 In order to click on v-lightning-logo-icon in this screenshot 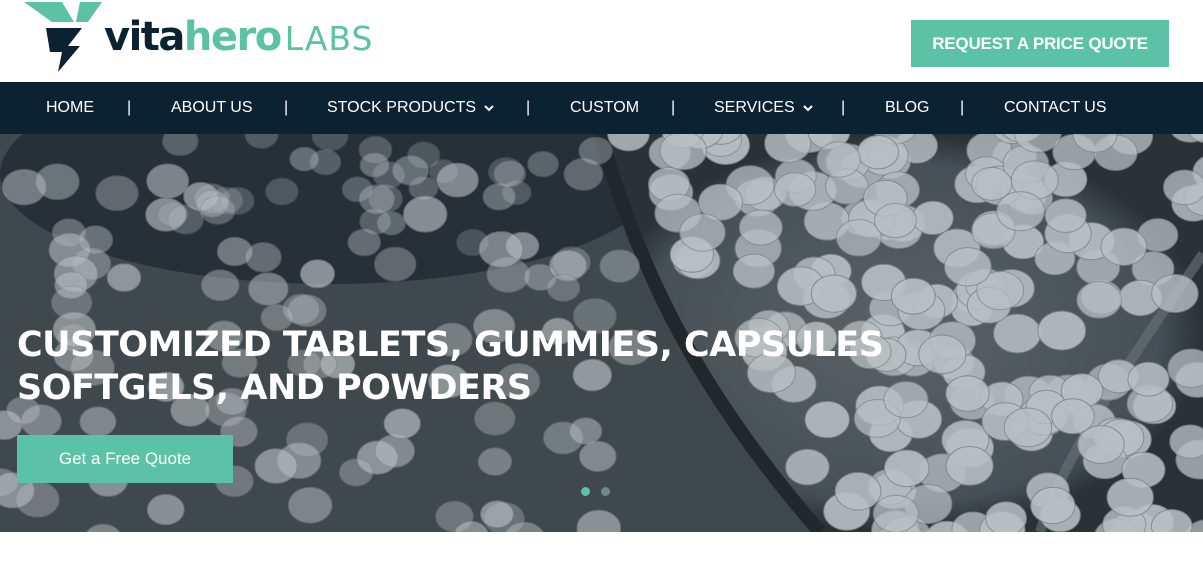, I will do `click(63, 37)`.